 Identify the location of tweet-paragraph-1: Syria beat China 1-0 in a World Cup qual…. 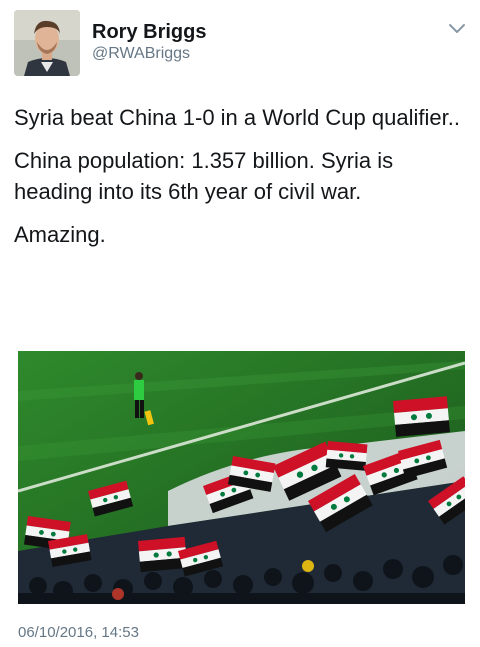
(237, 117).